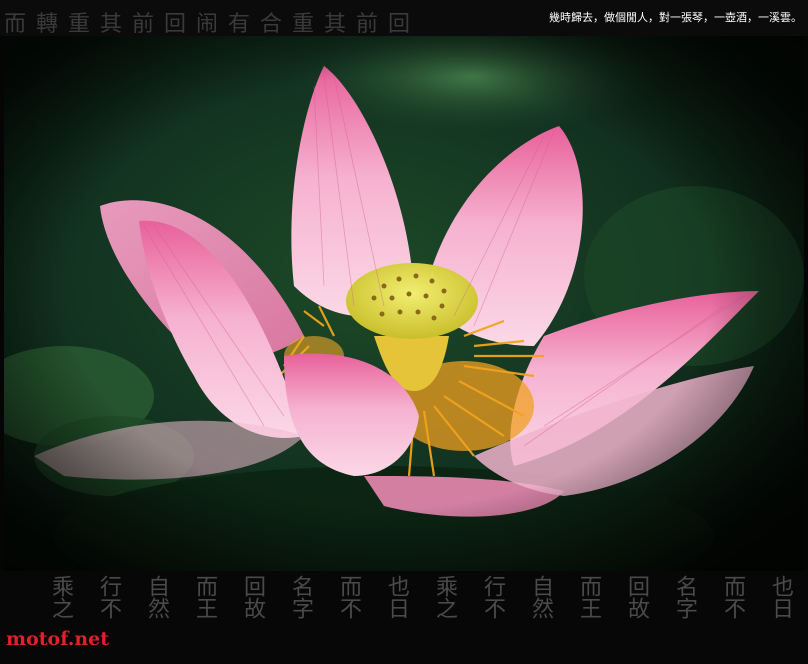 This screenshot has width=808, height=664. I want to click on top-calligraphy-band: 而轉重其前回闹有合重其前回 幾時歸去，做個閒人，對一張琴，一壺酒，一溪雲。, so click(404, 18).